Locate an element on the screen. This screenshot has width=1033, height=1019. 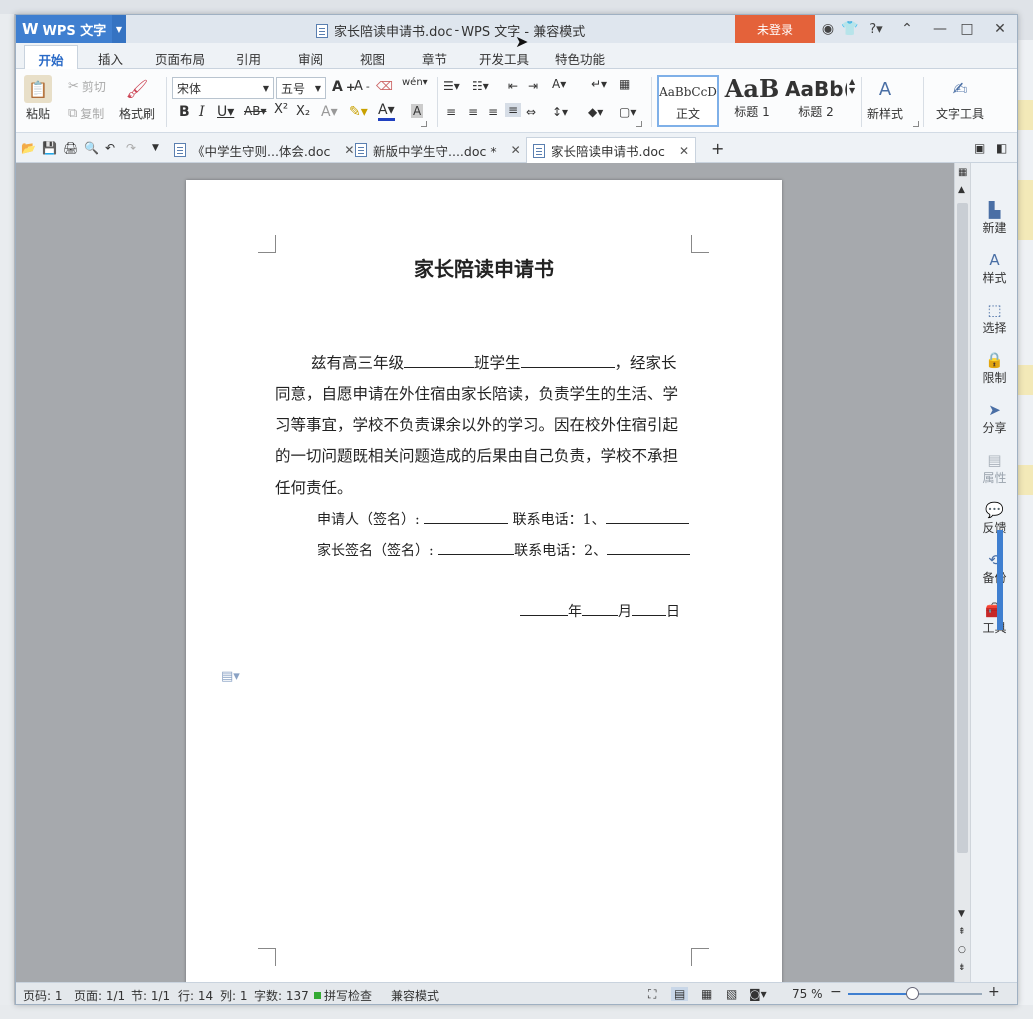
outline-view-icon: ▦ is located at coordinates (706, 994).